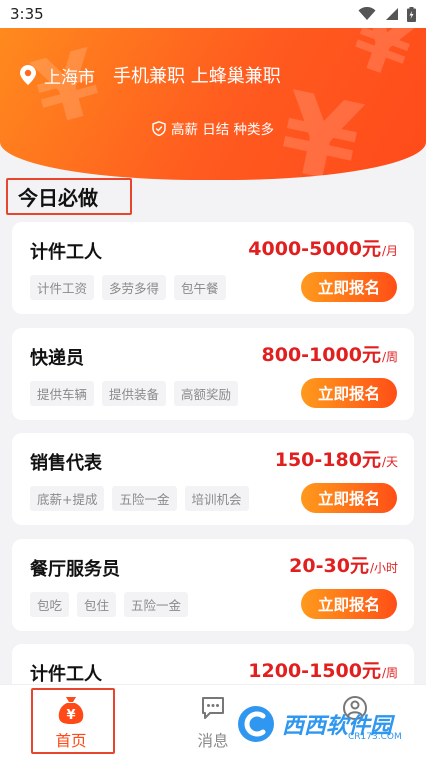  Describe the element at coordinates (321, 354) in the screenshot. I see `salary-amount: 800-1000元` at that location.